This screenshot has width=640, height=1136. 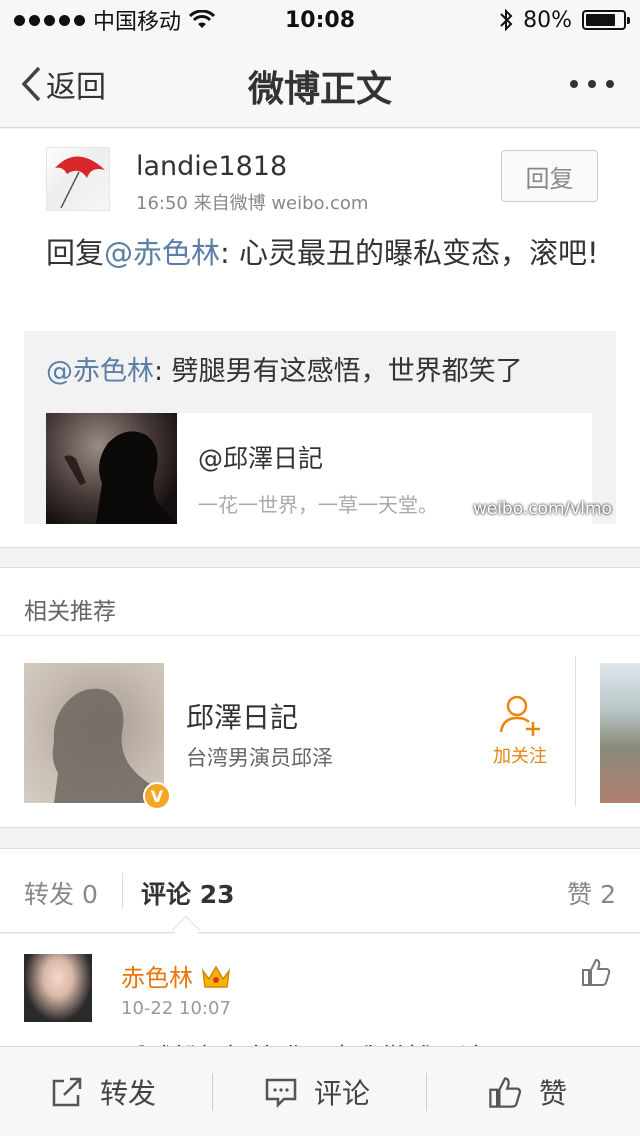 I want to click on comment-like-button, so click(x=596, y=974).